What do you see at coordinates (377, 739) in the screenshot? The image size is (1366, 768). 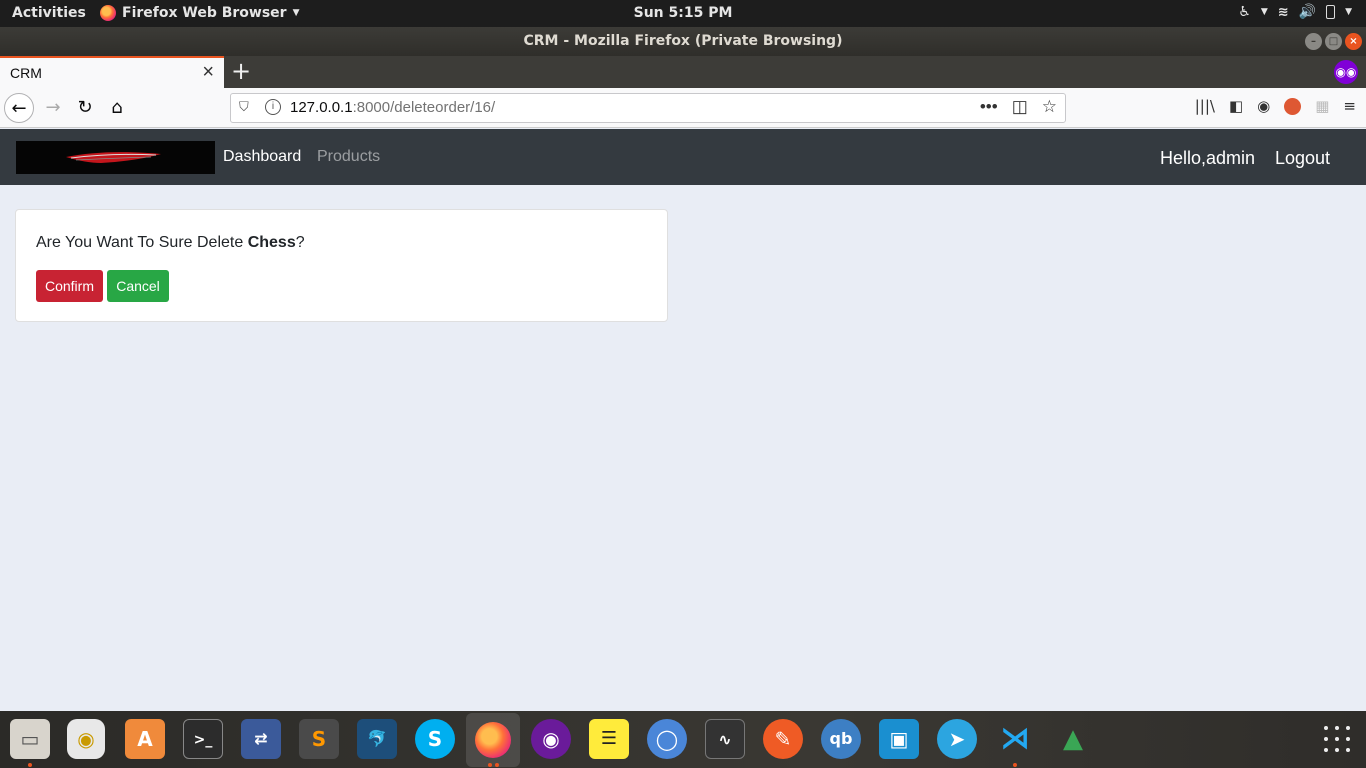 I see `mysql-workbench-icon: 🐬` at bounding box center [377, 739].